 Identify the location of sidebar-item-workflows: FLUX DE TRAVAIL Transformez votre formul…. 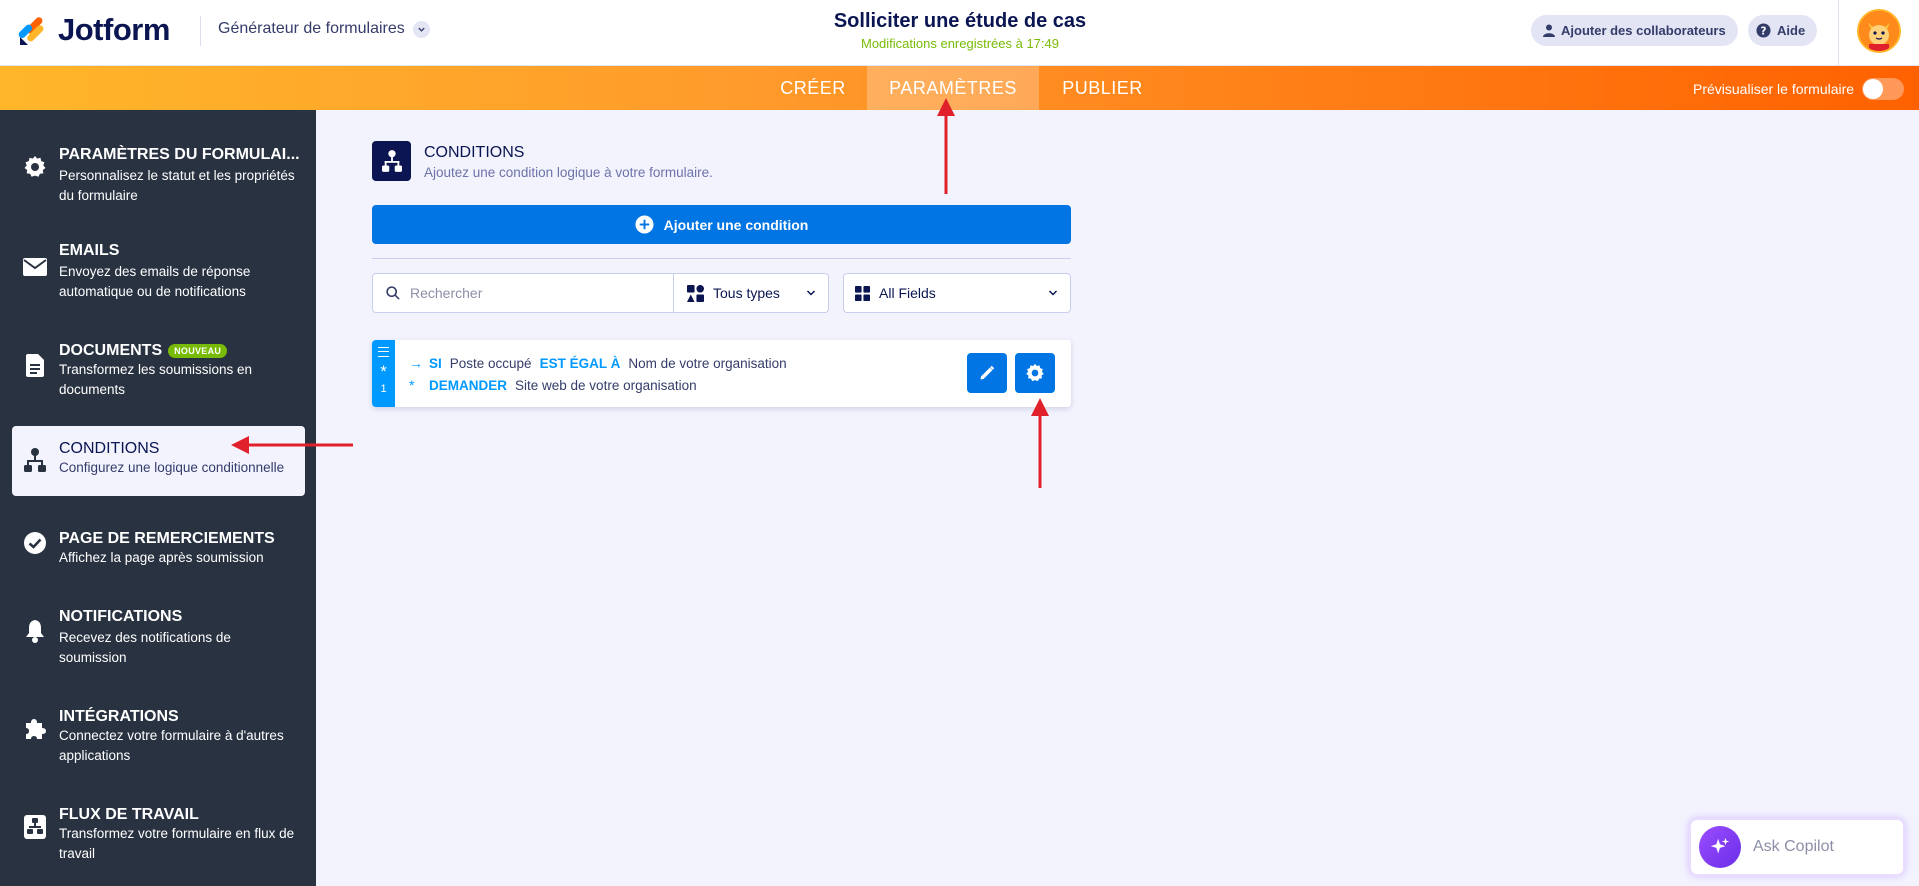
(158, 829).